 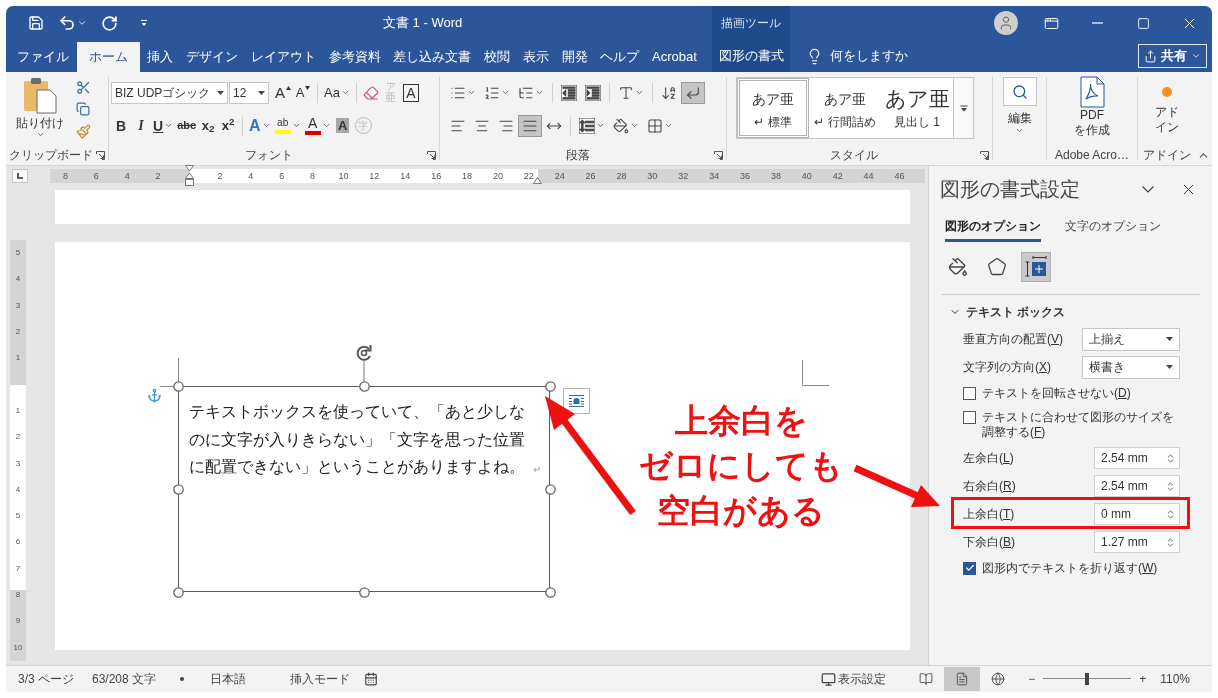 I want to click on slider-thumb, so click(x=1087, y=679).